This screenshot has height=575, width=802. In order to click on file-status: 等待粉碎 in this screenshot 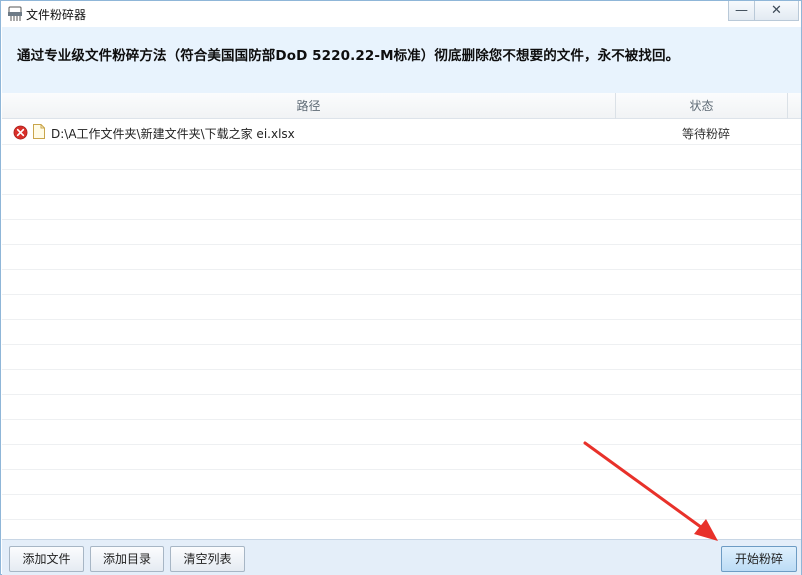, I will do `click(705, 134)`.